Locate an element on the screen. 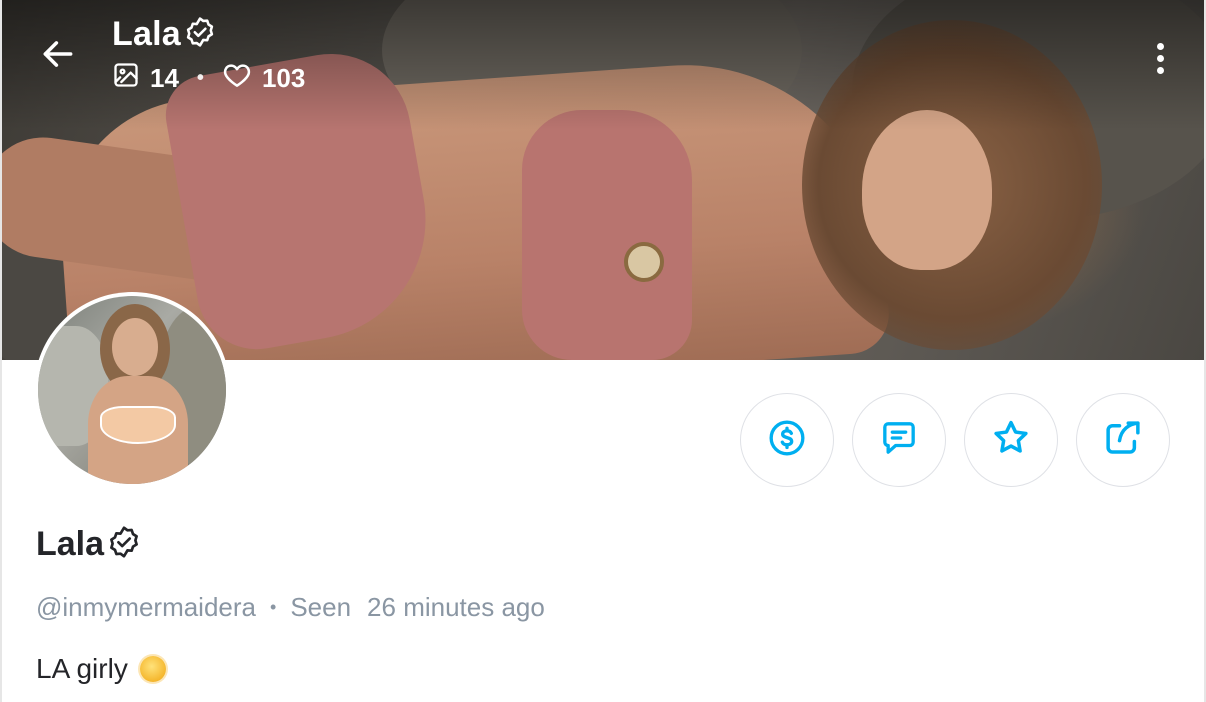  send-tip-button is located at coordinates (787, 440).